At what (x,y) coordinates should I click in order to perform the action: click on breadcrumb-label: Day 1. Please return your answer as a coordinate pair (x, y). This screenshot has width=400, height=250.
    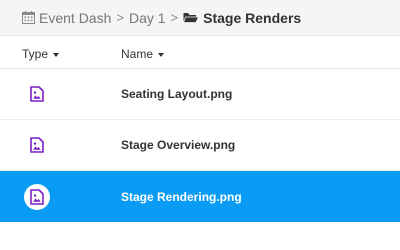
    Looking at the image, I should click on (147, 17).